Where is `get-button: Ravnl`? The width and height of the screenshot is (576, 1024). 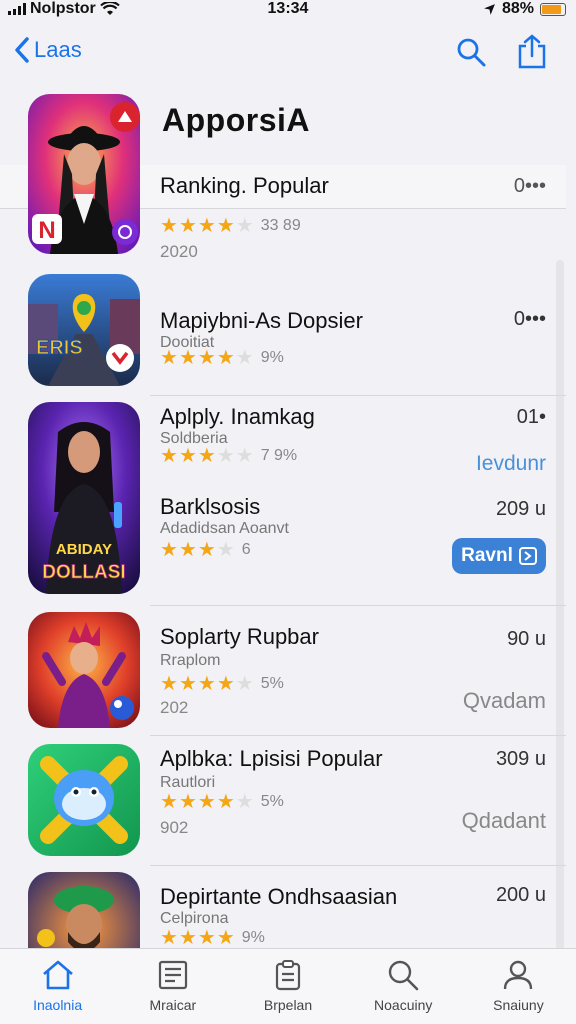
get-button: Ravnl is located at coordinates (499, 556).